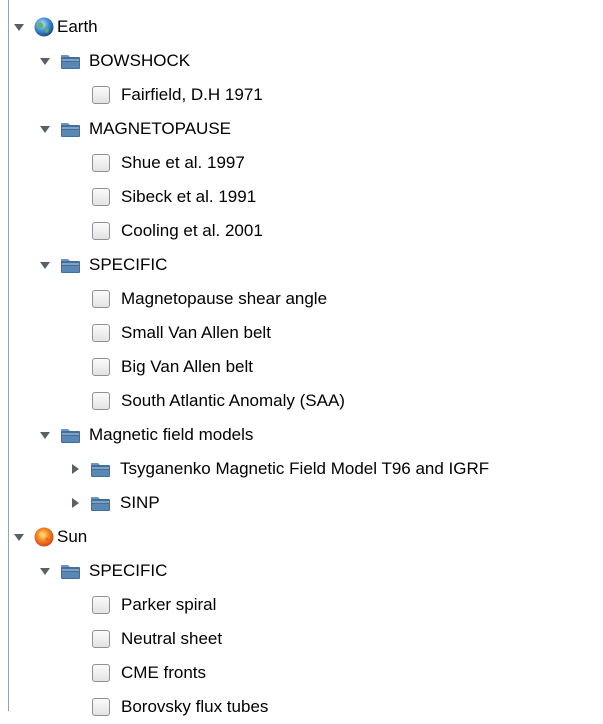 Image resolution: width=603 pixels, height=724 pixels. Describe the element at coordinates (160, 128) in the screenshot. I see `tree-label: MAGNETOPAUSE` at that location.